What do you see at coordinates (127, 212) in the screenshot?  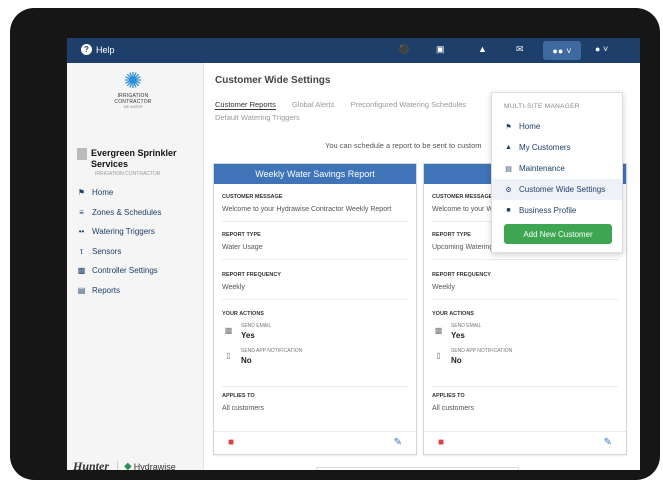 I see `sidebar-item-label: Zones & Schedules` at bounding box center [127, 212].